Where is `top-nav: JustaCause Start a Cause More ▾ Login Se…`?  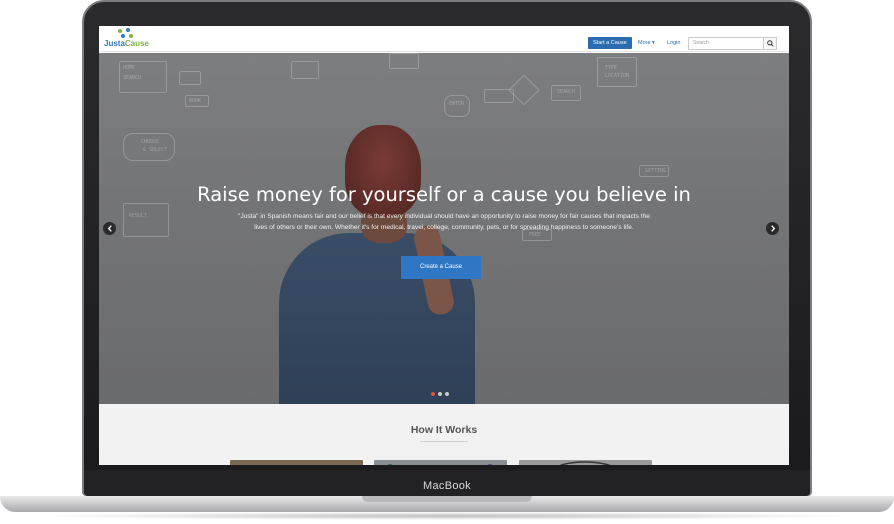 top-nav: JustaCause Start a Cause More ▾ Login Se… is located at coordinates (444, 39).